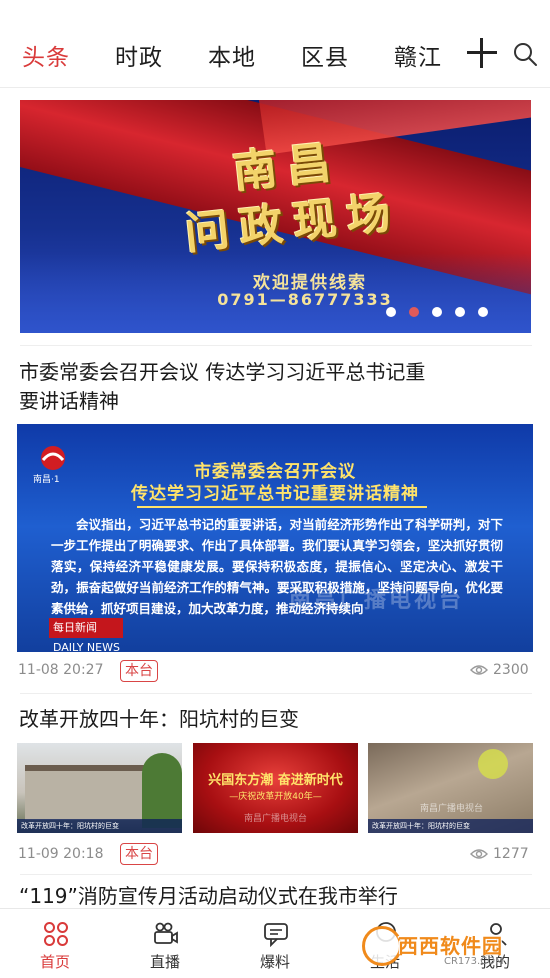  What do you see at coordinates (166, 933) in the screenshot?
I see `video-camera-icon` at bounding box center [166, 933].